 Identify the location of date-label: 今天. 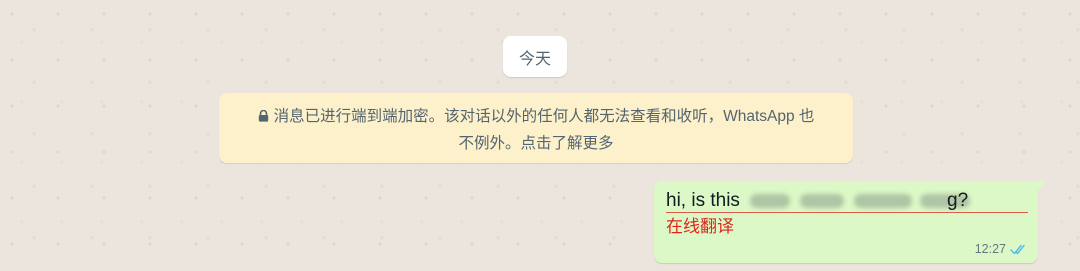
(534, 59).